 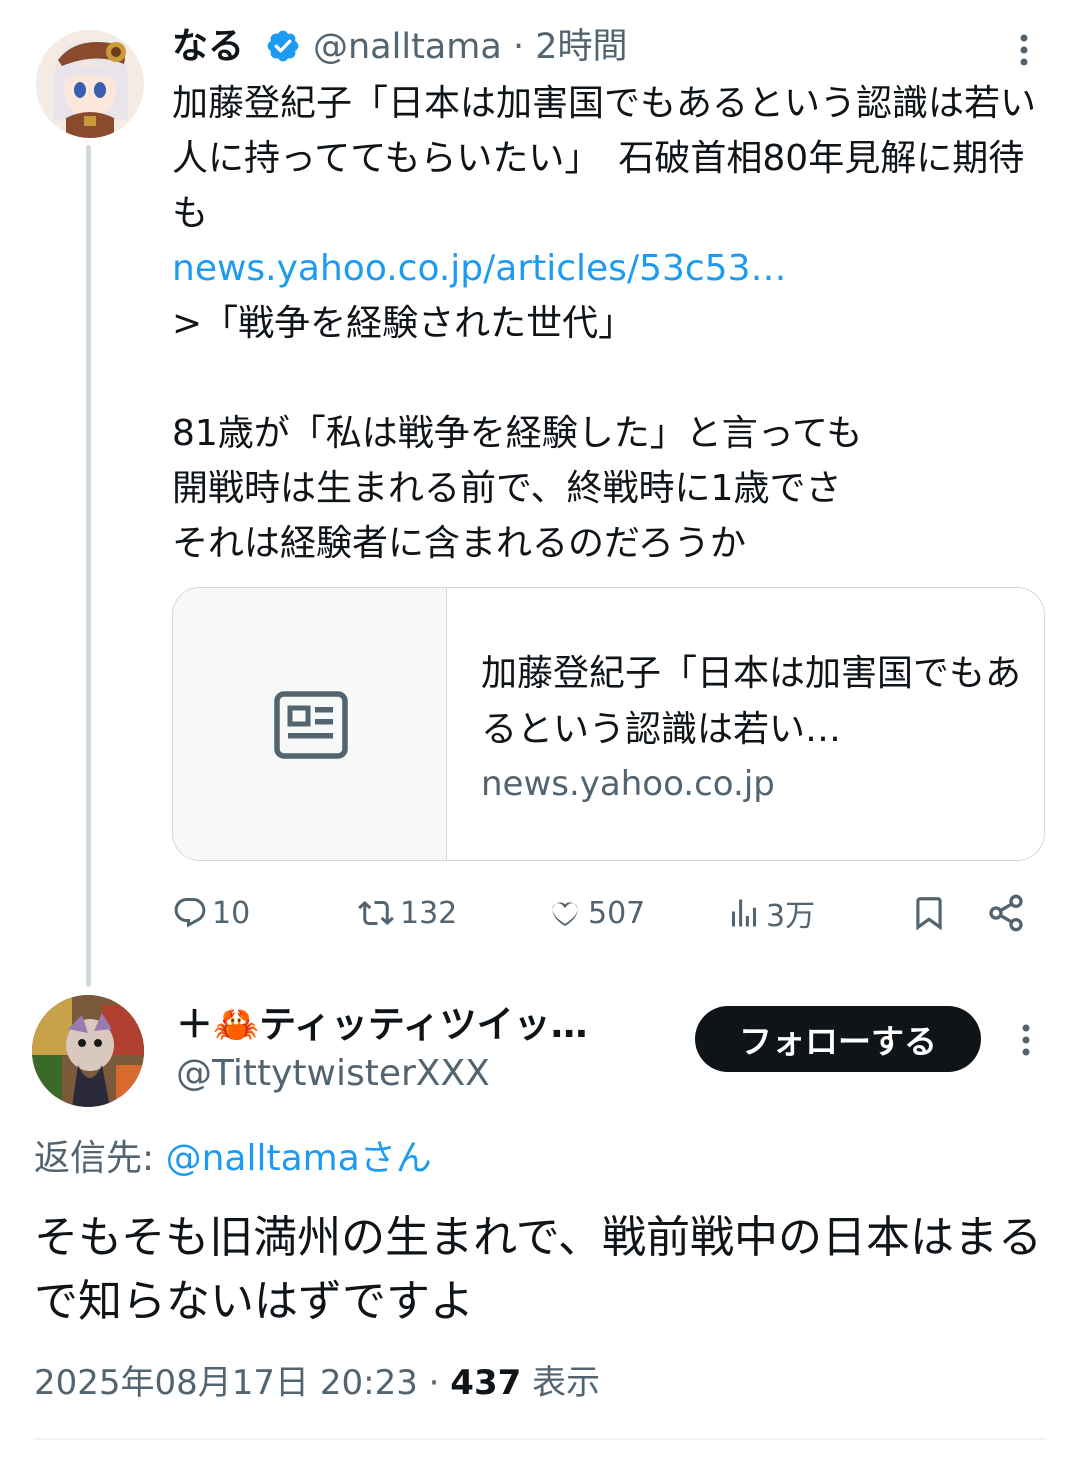 I want to click on card-thumbnail, so click(x=310, y=724).